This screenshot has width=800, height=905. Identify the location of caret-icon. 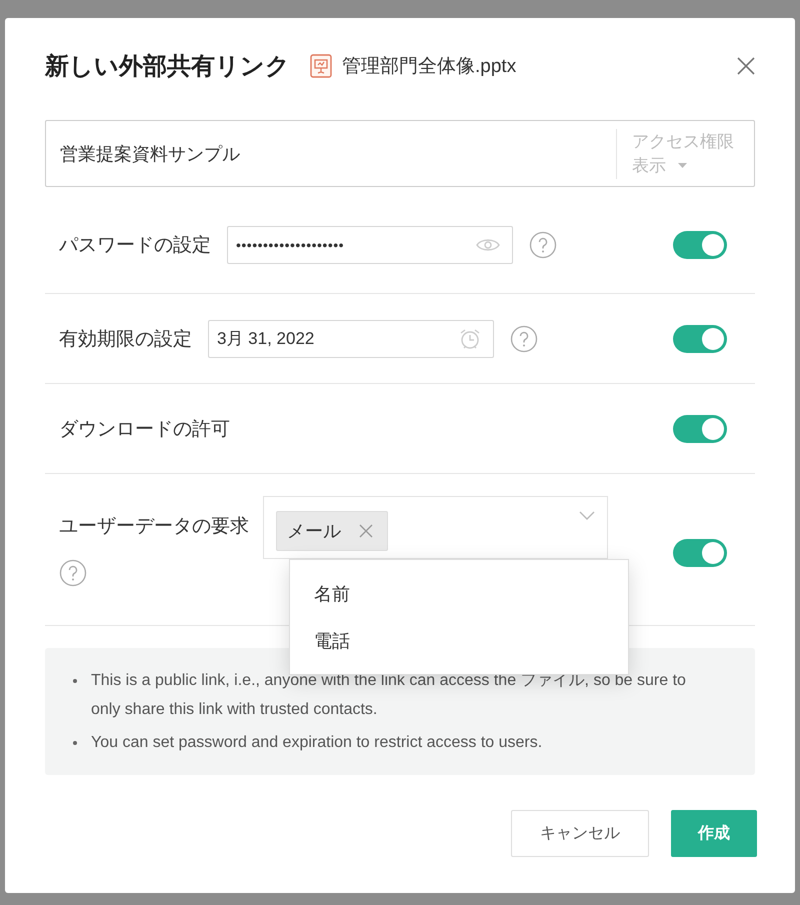
(682, 165).